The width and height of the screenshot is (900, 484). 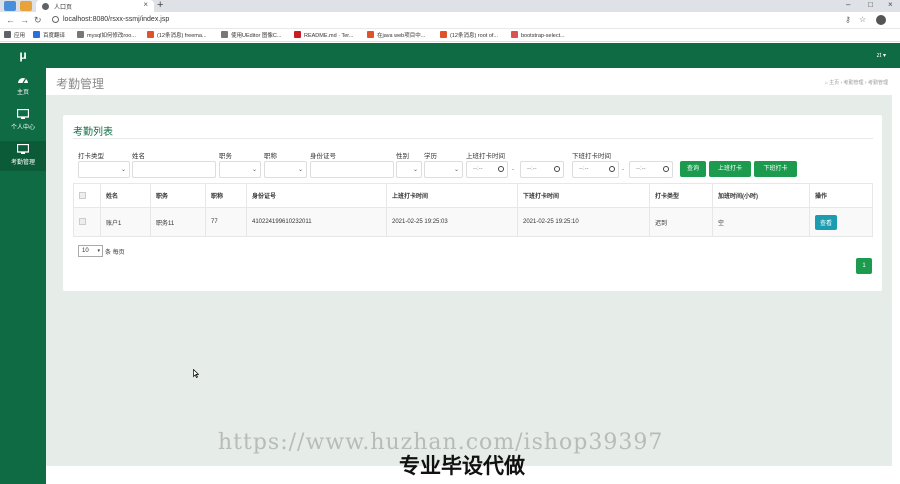 What do you see at coordinates (23, 87) in the screenshot?
I see `sidebar-item-home: 主页` at bounding box center [23, 87].